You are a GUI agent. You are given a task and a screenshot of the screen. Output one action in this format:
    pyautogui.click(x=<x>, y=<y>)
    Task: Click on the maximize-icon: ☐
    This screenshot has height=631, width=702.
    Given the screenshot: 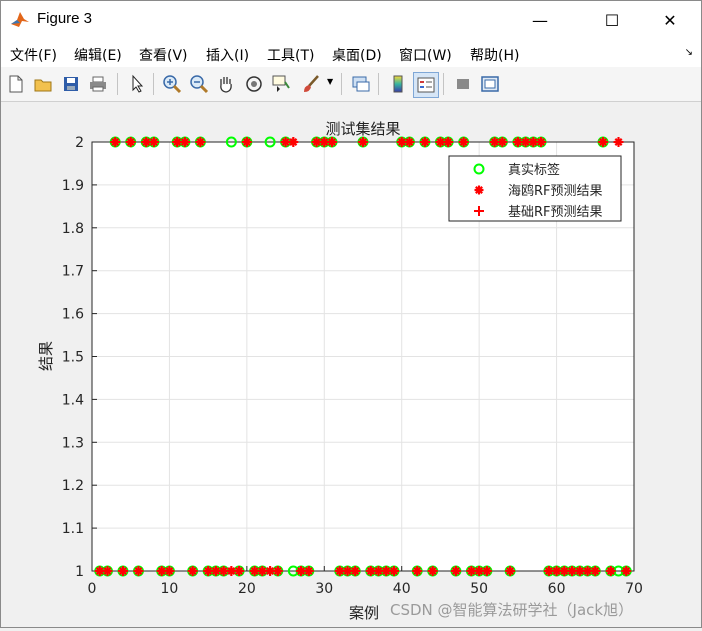 What is the action you would take?
    pyautogui.click(x=612, y=20)
    